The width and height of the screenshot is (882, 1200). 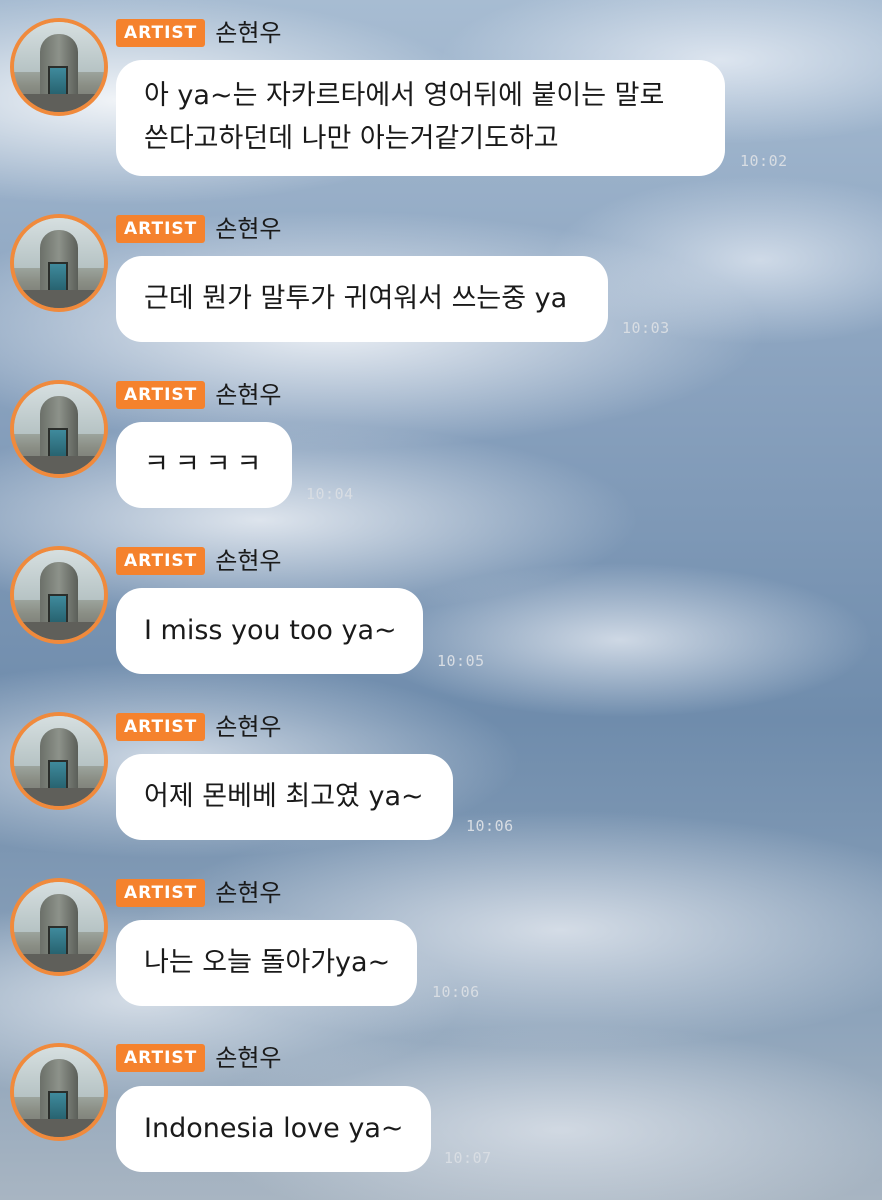 I want to click on message-text-line: 아 ya~는 자카르타에서 영어뒤에 붙이는 말로, so click(x=404, y=95).